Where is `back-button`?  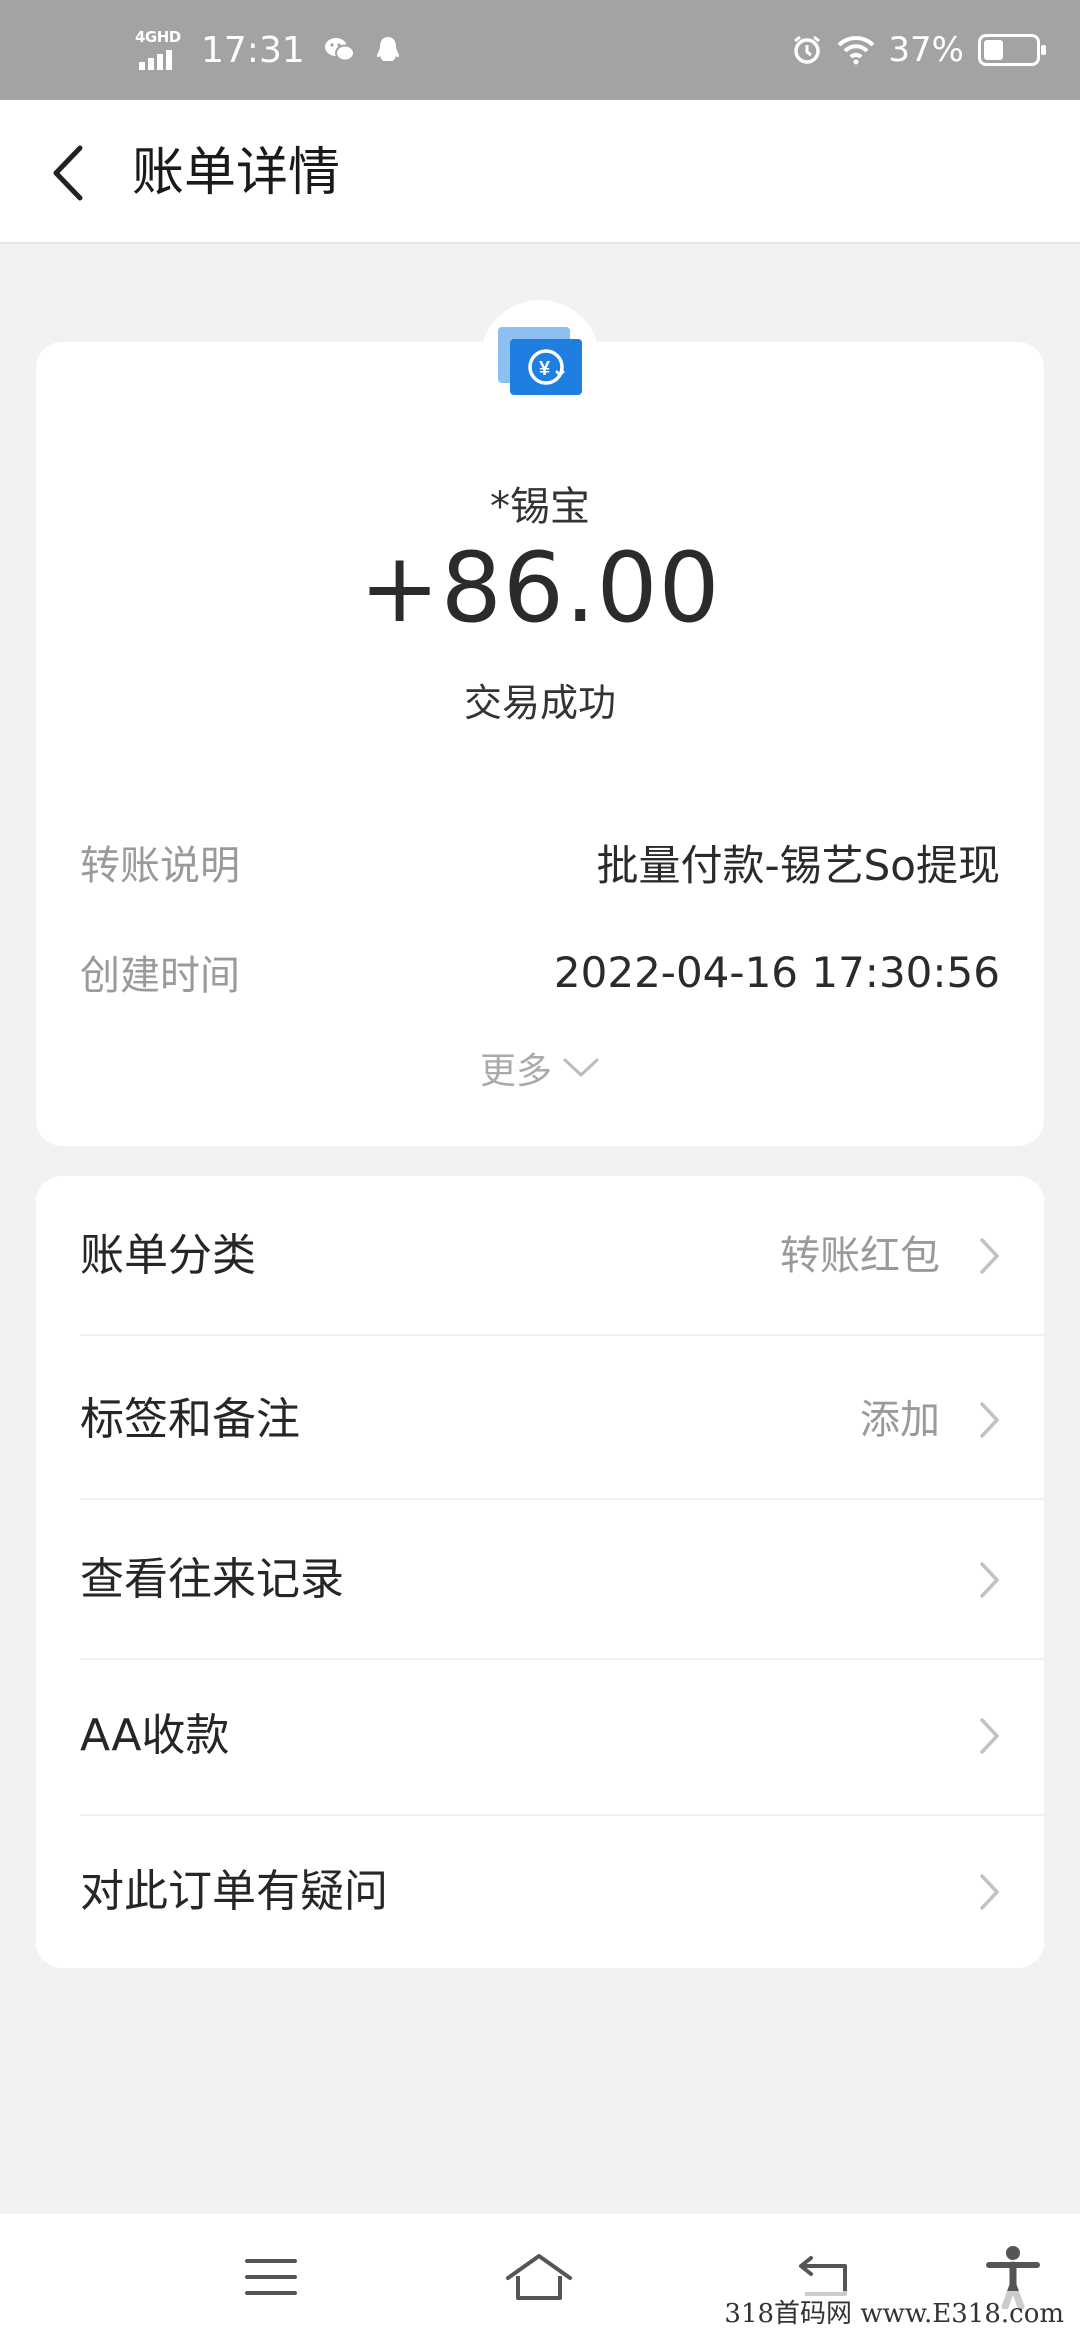
back-button is located at coordinates (67, 173).